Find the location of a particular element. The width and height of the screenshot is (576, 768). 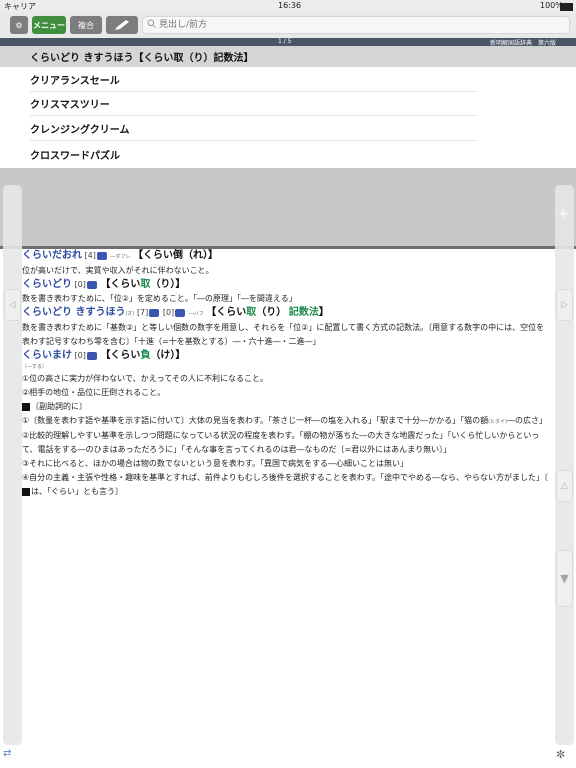

note: ―ダフレ is located at coordinates (120, 257).